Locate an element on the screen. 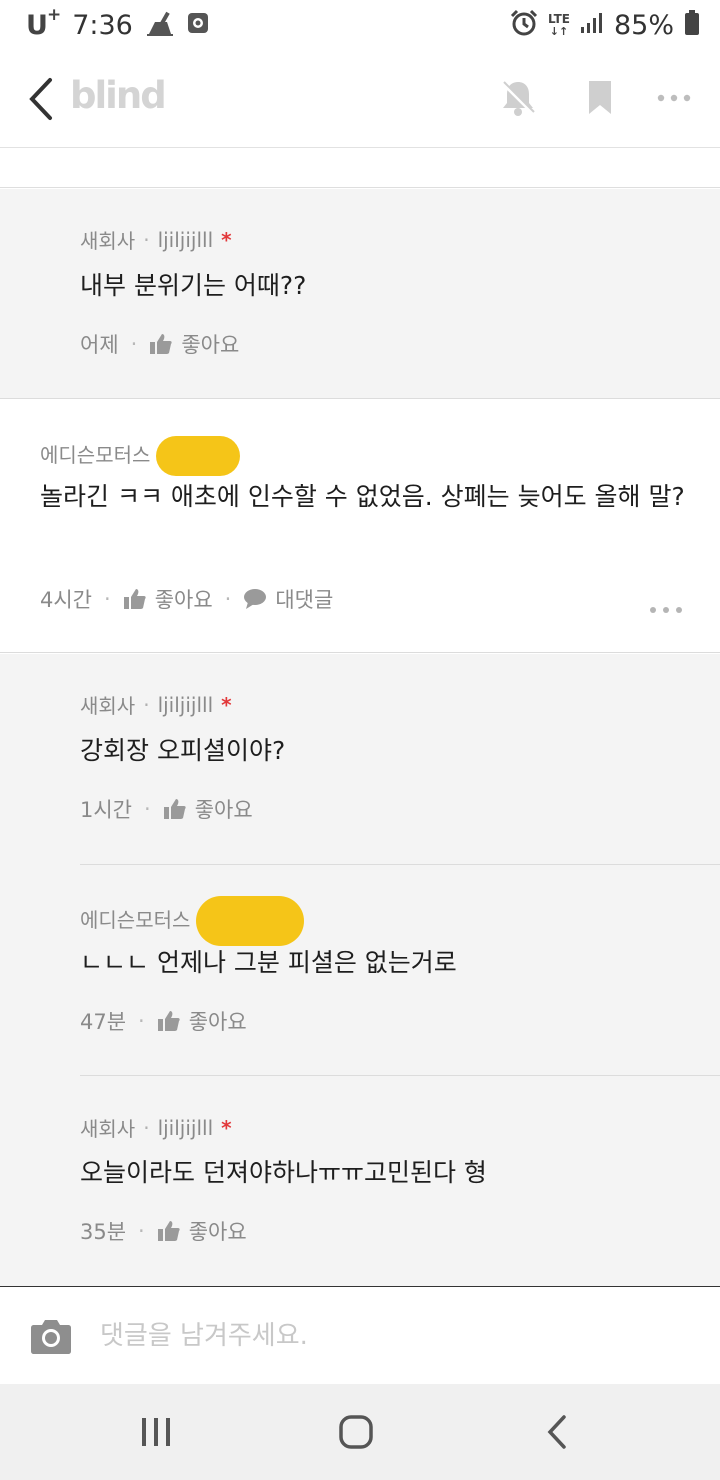  recent-apps-icon is located at coordinates (156, 1432).